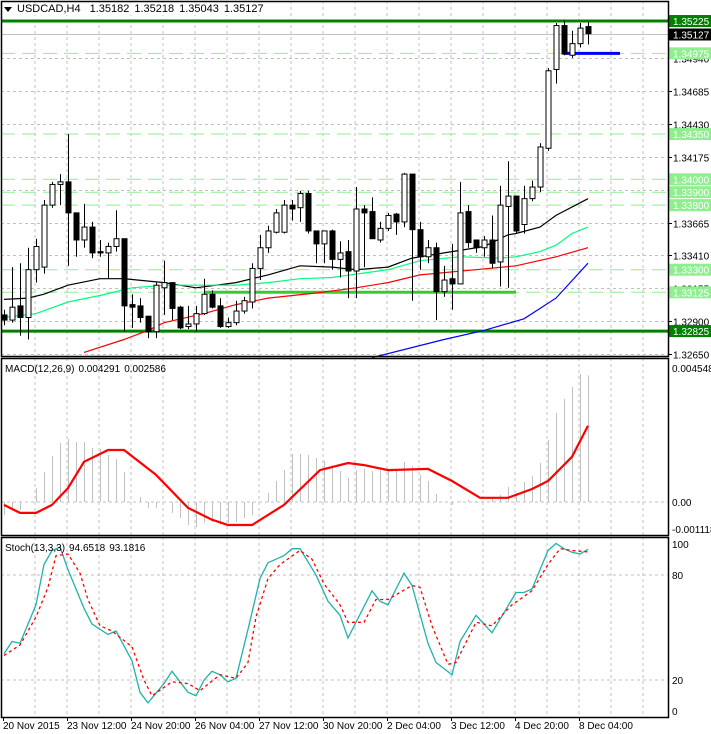  I want to click on time-axis-label: 4 Dec 20:00, so click(542, 726).